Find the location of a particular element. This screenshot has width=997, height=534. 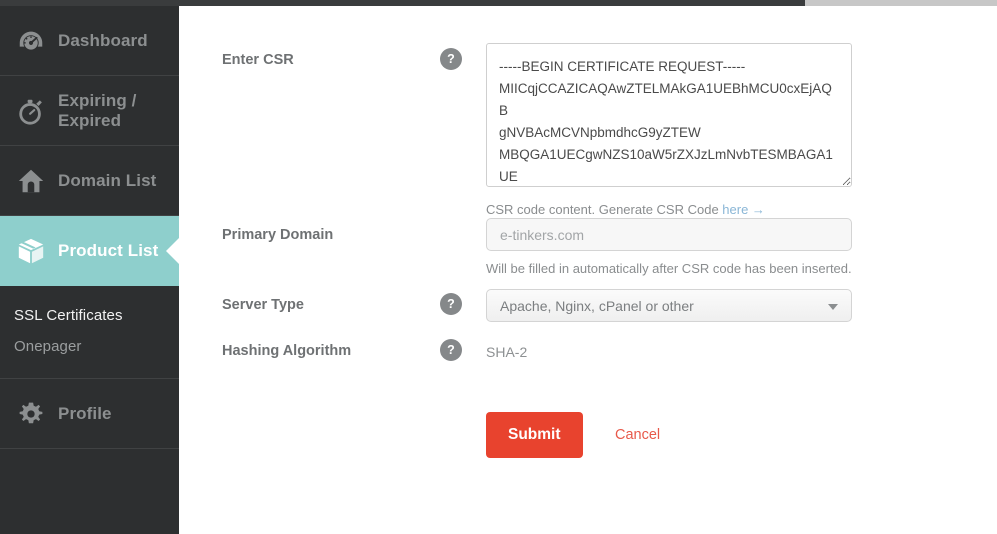

cancel-link: Cancel is located at coordinates (637, 435).